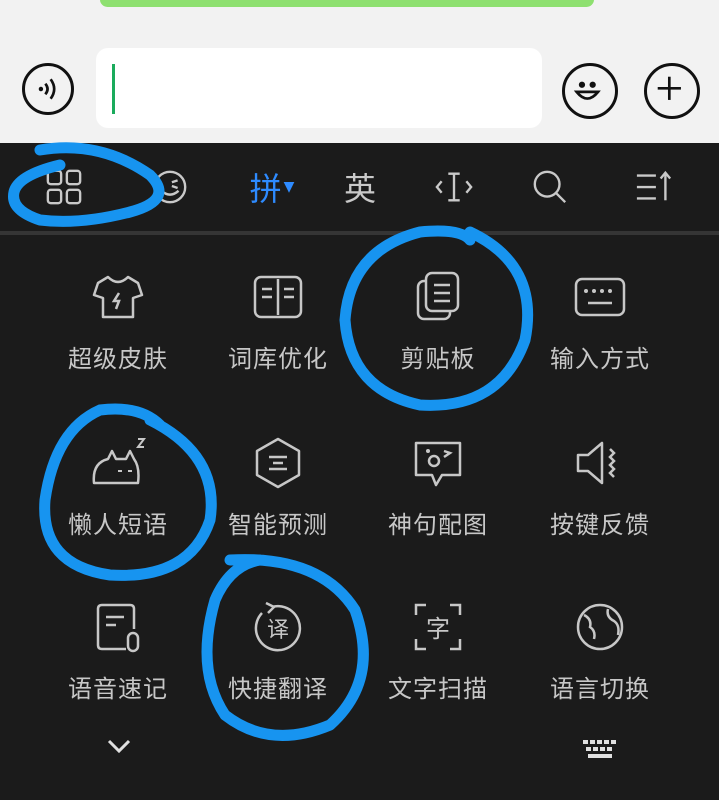 The height and width of the screenshot is (800, 719). What do you see at coordinates (118, 689) in the screenshot?
I see `feature-label: 语音速记` at bounding box center [118, 689].